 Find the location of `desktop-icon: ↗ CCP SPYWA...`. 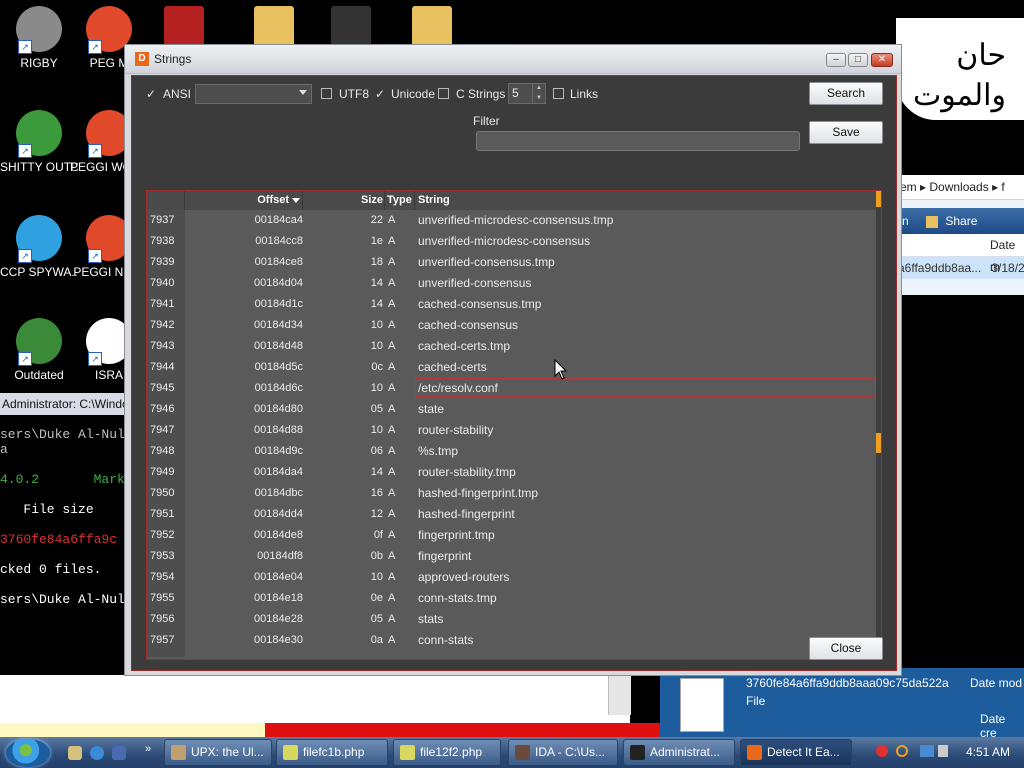

desktop-icon: ↗ CCP SPYWA... is located at coordinates (39, 247).